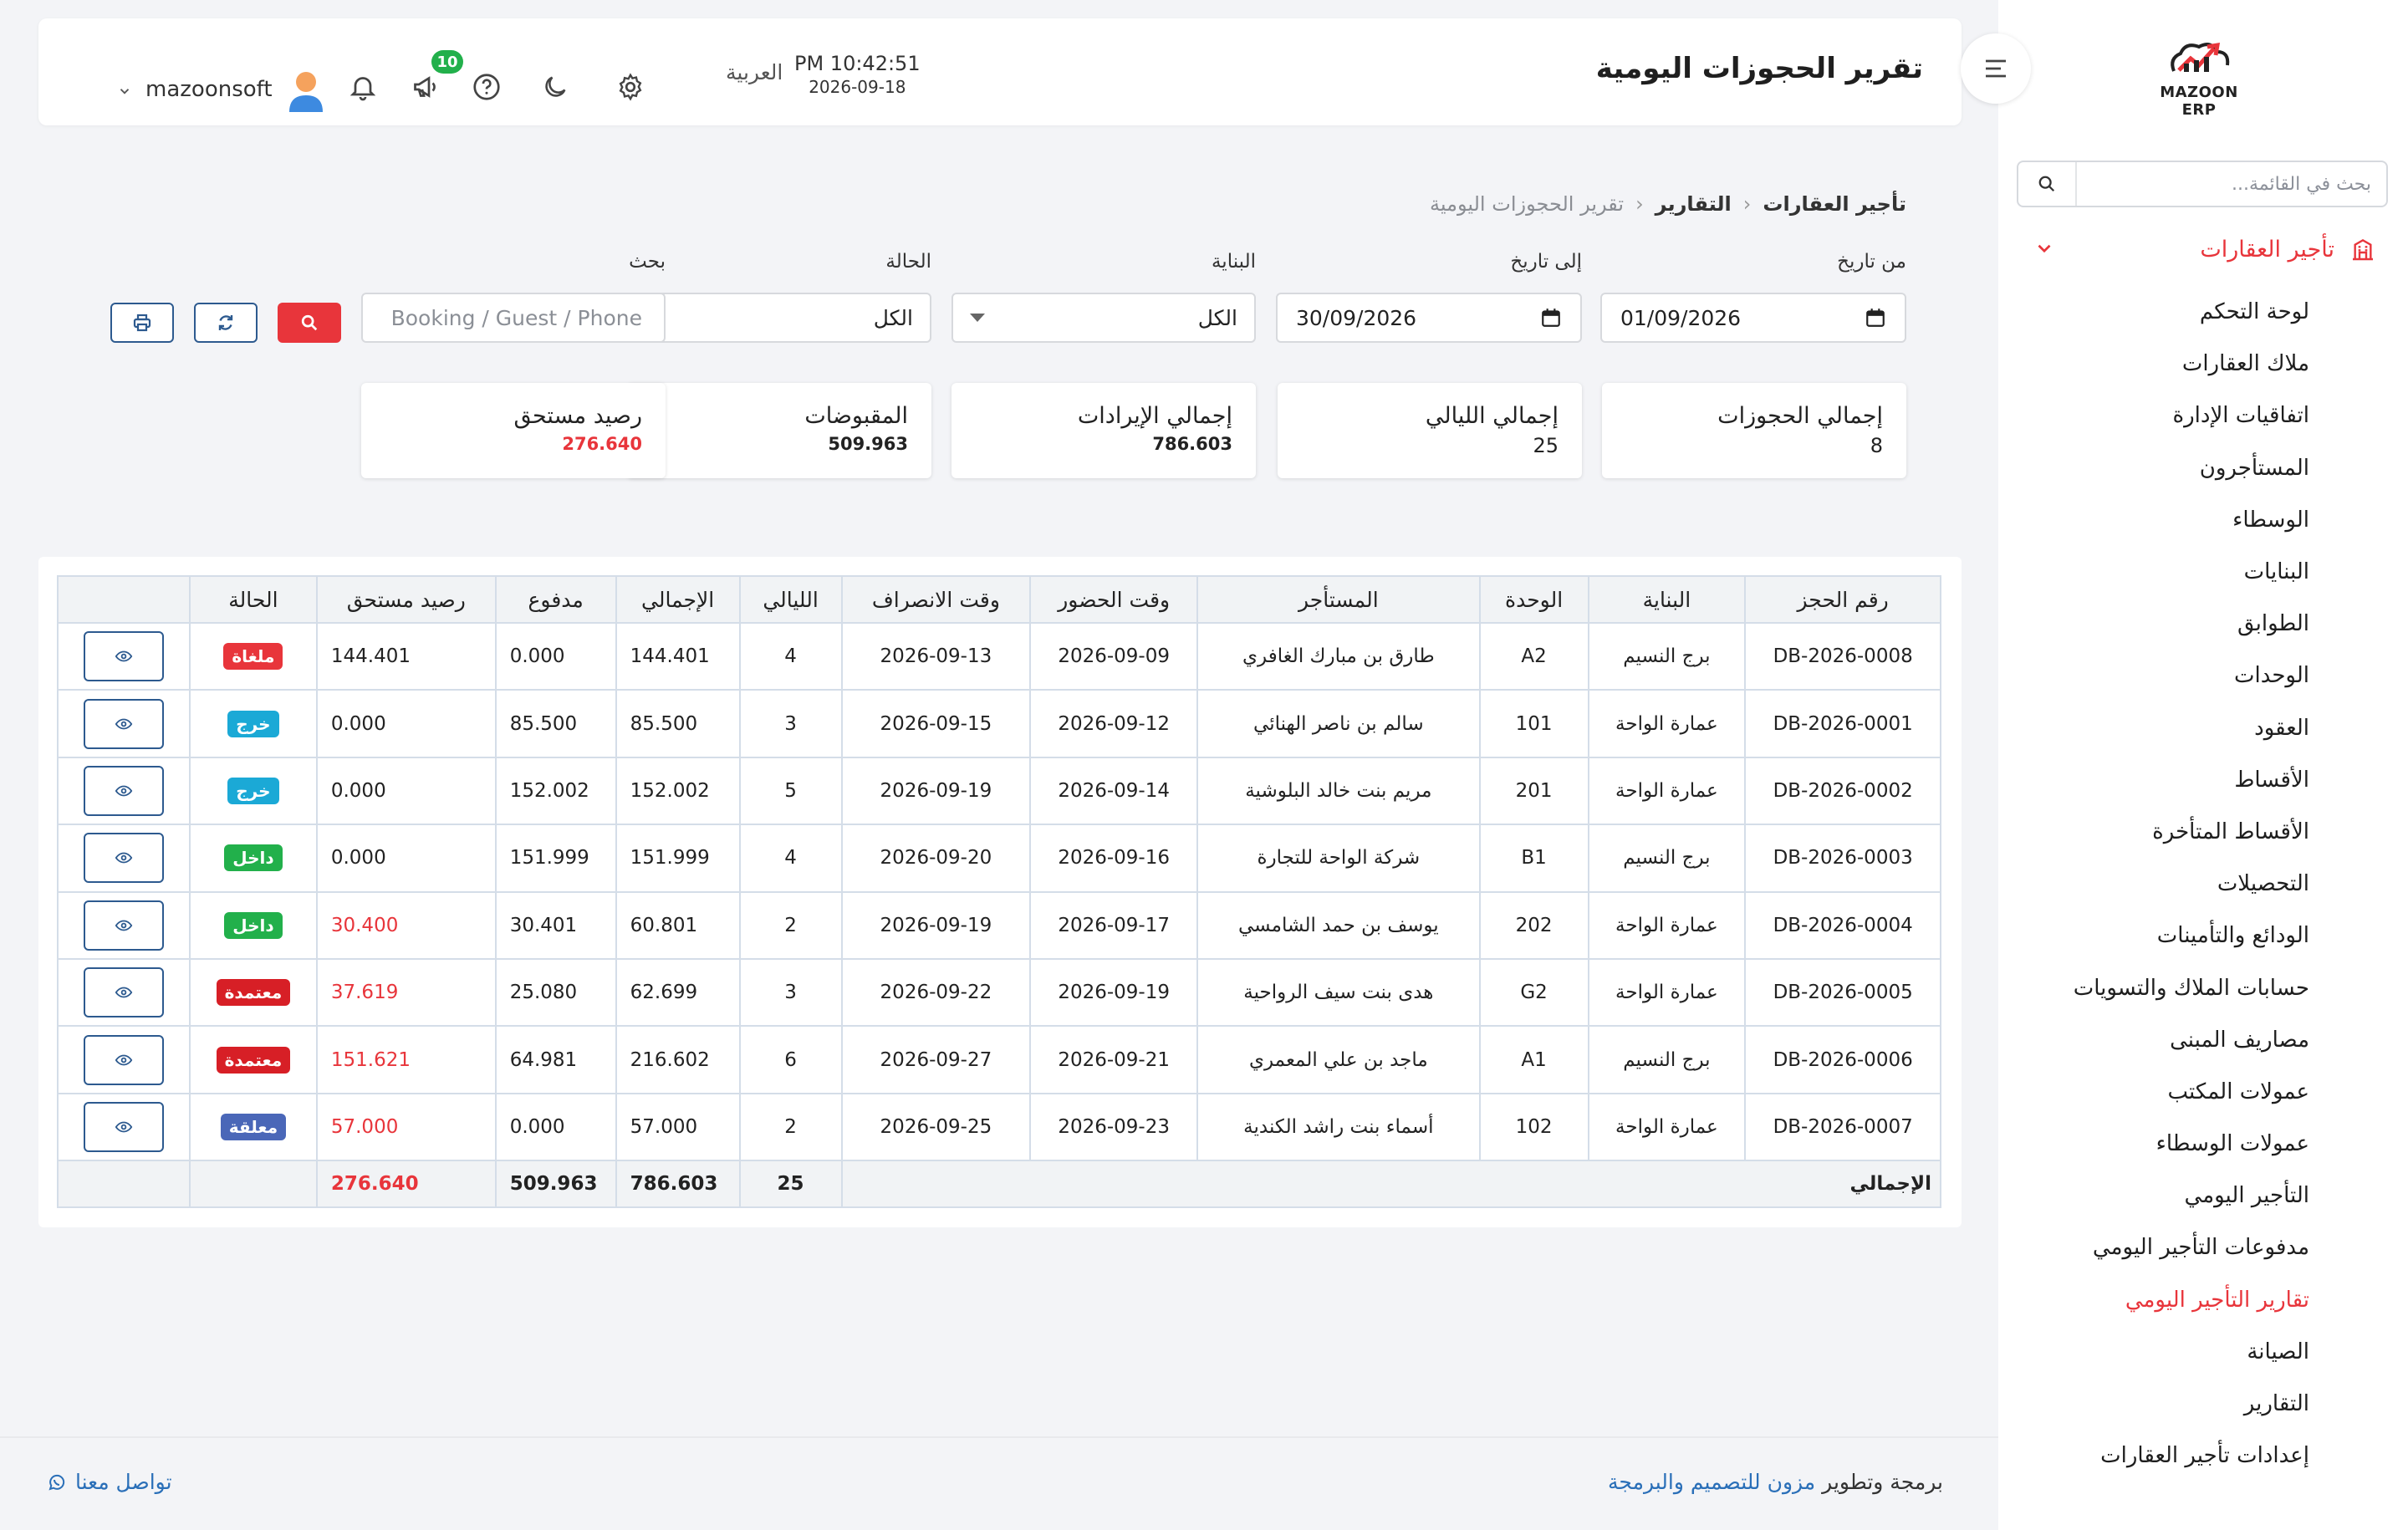 The height and width of the screenshot is (1530, 2408). Describe the element at coordinates (2203, 624) in the screenshot. I see `sidebar-item-floors: الطوابق` at that location.